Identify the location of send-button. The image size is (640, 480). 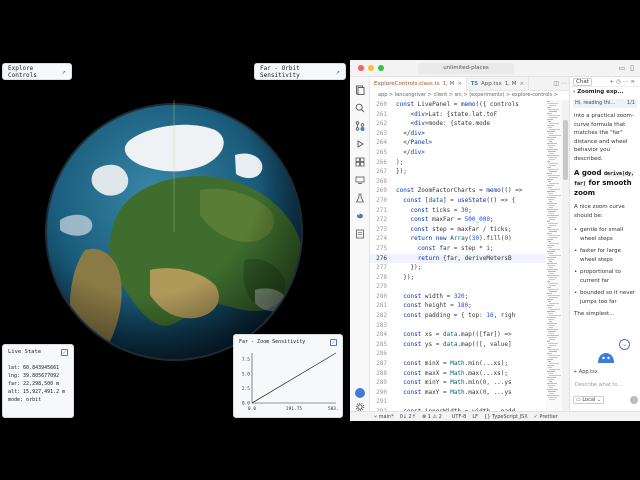
(634, 400).